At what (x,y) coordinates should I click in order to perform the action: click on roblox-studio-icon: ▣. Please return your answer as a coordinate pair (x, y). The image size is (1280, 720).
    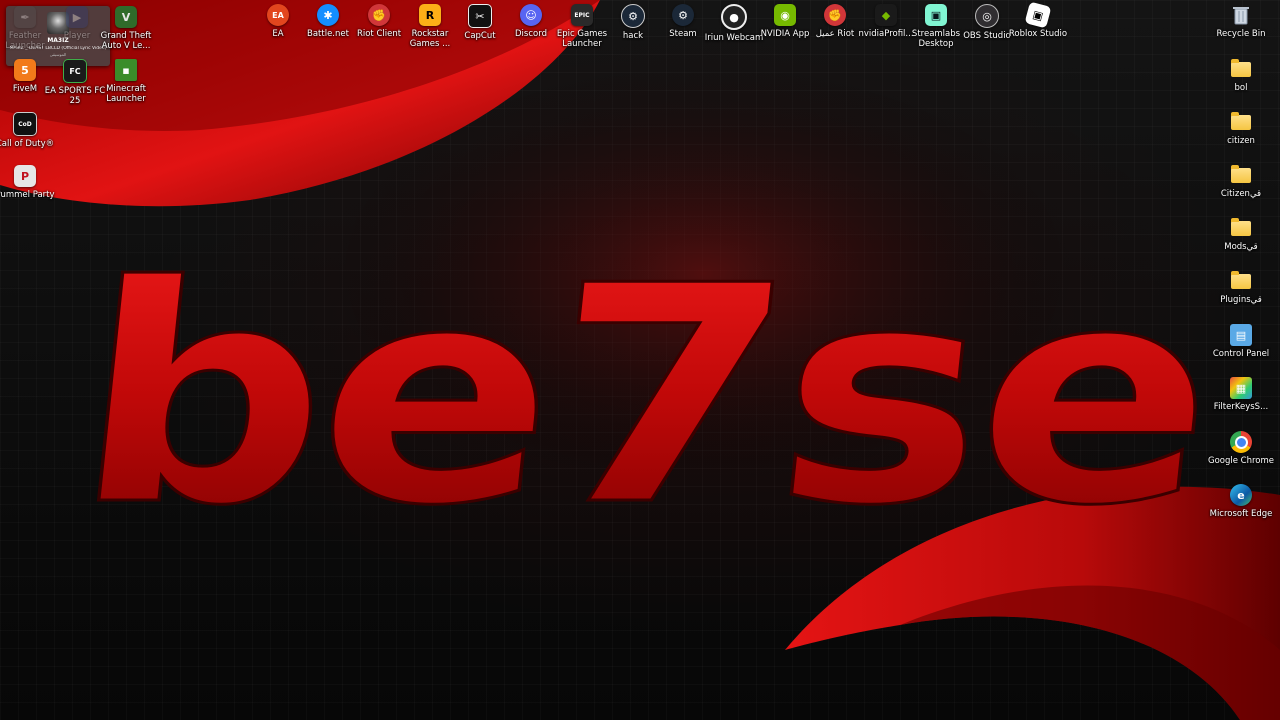
    Looking at the image, I should click on (1038, 15).